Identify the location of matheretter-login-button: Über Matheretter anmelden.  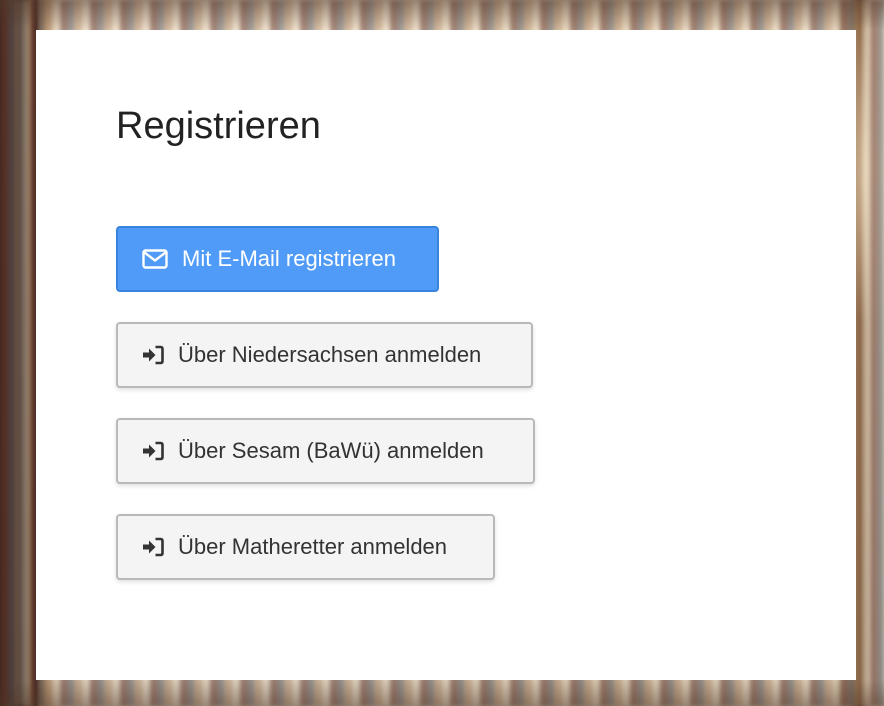
(305, 547).